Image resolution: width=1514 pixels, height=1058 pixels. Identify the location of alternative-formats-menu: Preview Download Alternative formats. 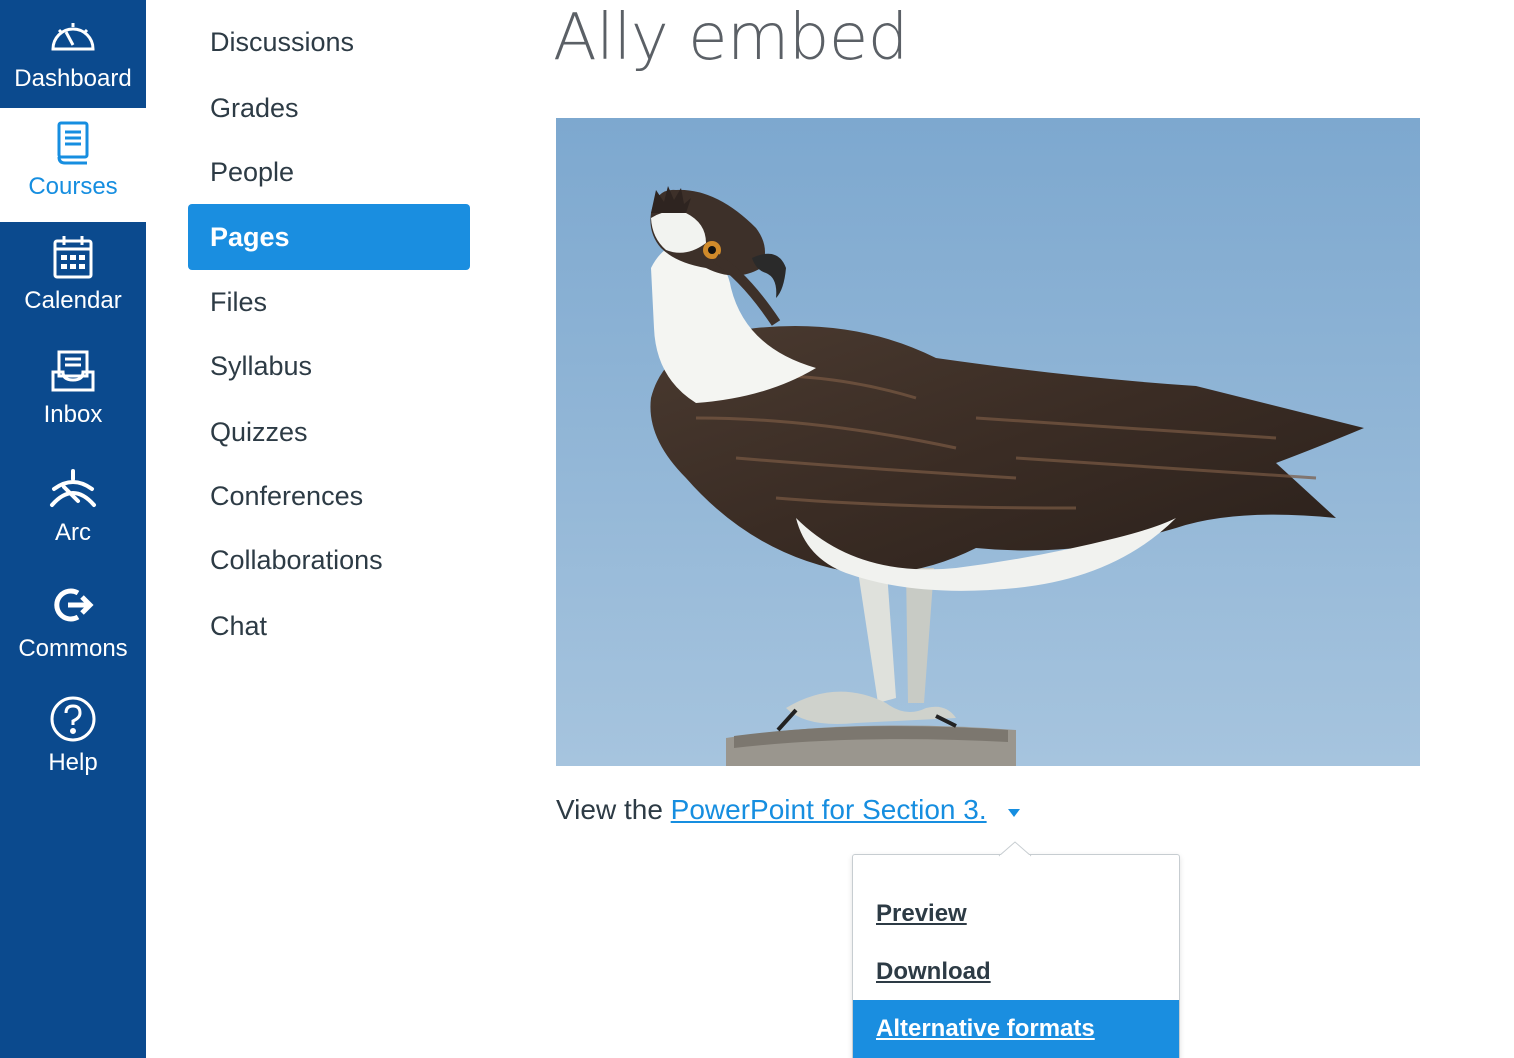
(1016, 956).